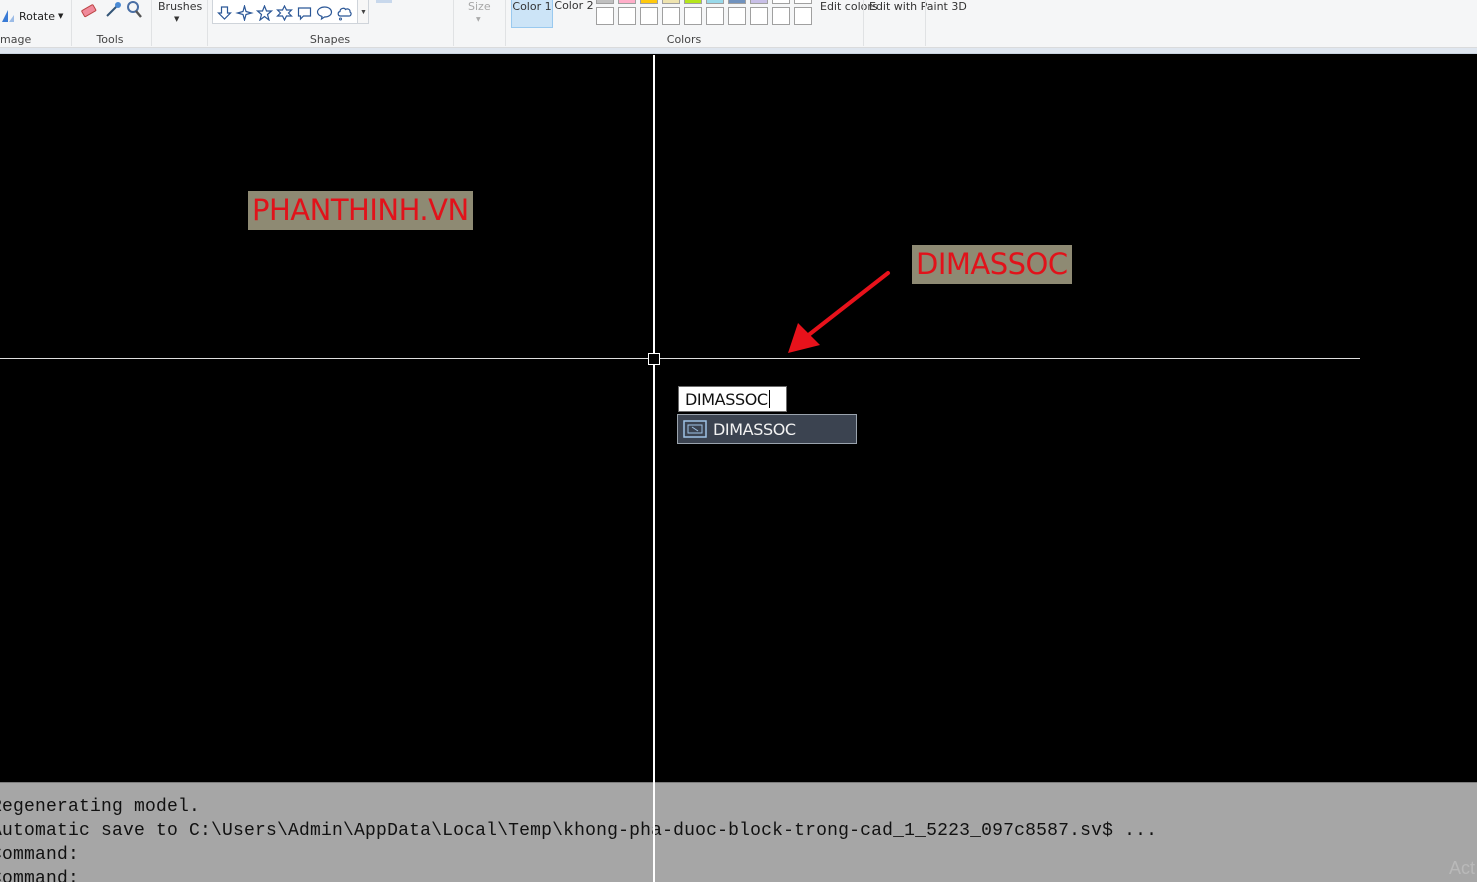 The image size is (1477, 882). What do you see at coordinates (695, 429) in the screenshot?
I see `system-variable-icon` at bounding box center [695, 429].